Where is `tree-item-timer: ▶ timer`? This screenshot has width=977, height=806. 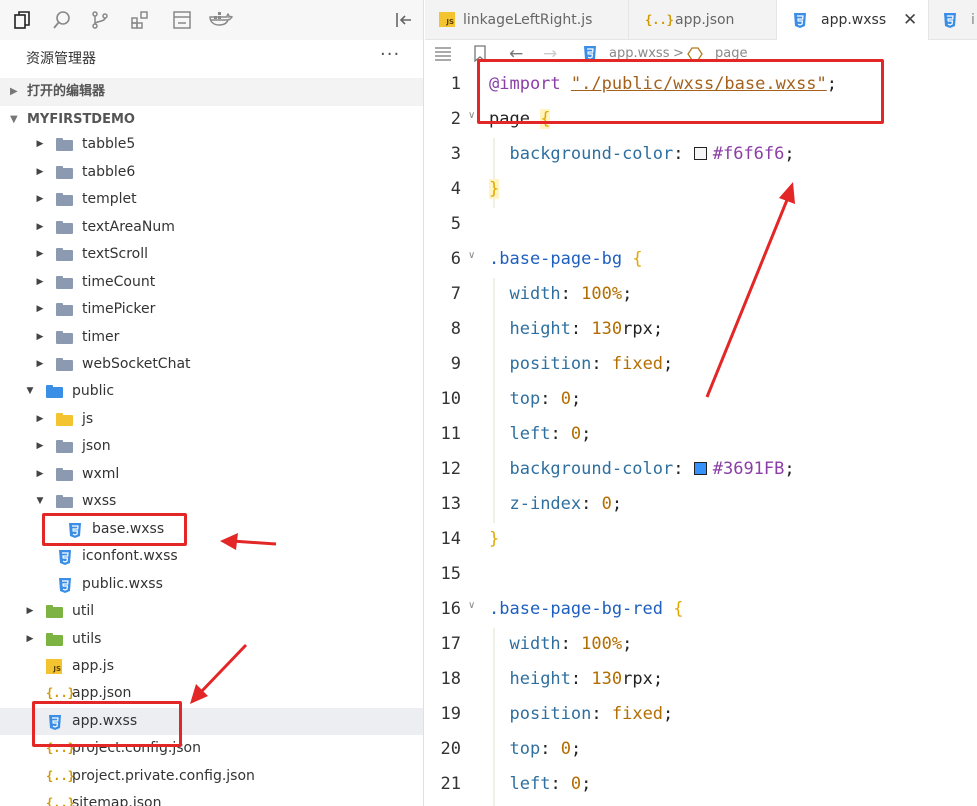 tree-item-timer: ▶ timer is located at coordinates (211, 337).